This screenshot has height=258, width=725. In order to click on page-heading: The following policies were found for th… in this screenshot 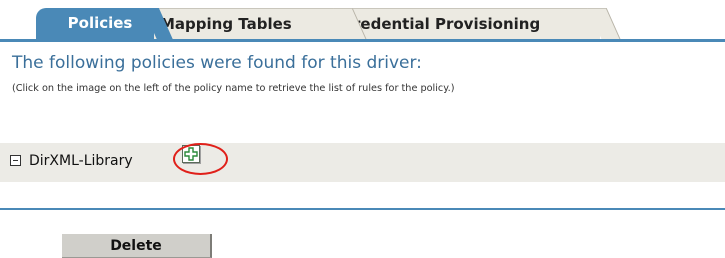, I will do `click(217, 63)`.